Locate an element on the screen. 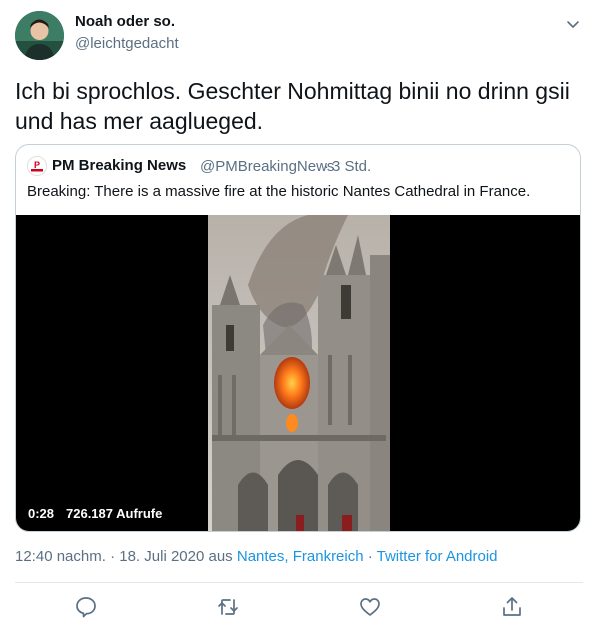 The image size is (598, 631). reply-icon is located at coordinates (86, 607).